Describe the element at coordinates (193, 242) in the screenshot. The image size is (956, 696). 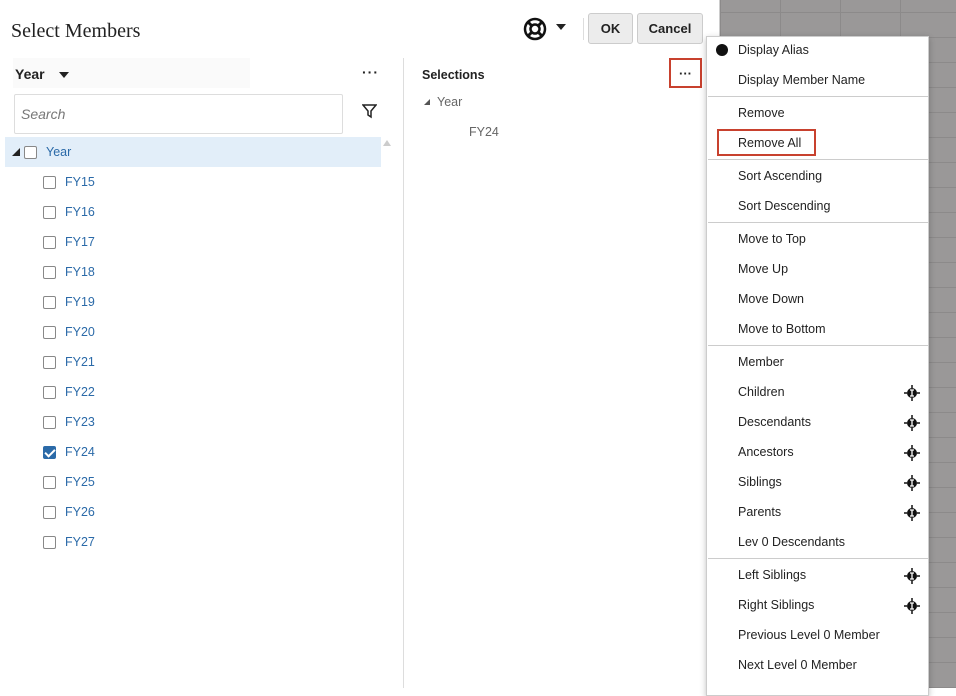
I see `tree-item: FY17` at that location.